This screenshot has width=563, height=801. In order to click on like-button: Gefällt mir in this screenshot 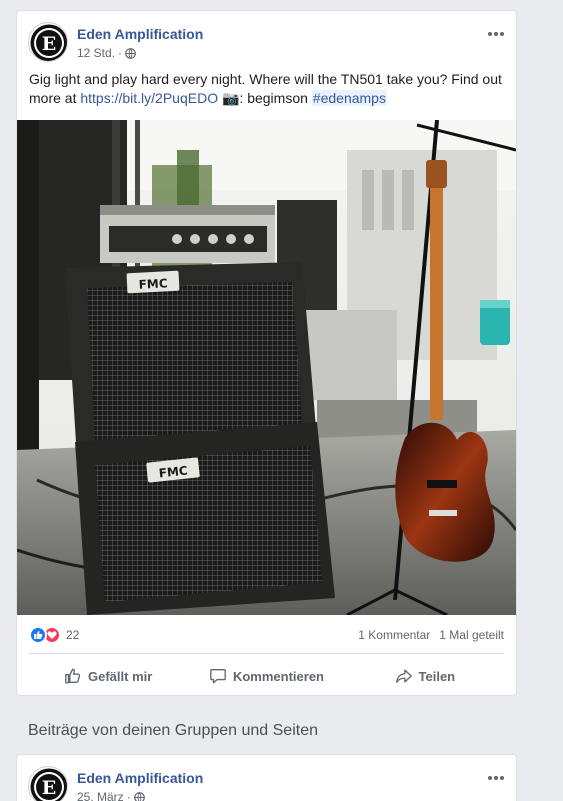, I will do `click(108, 676)`.